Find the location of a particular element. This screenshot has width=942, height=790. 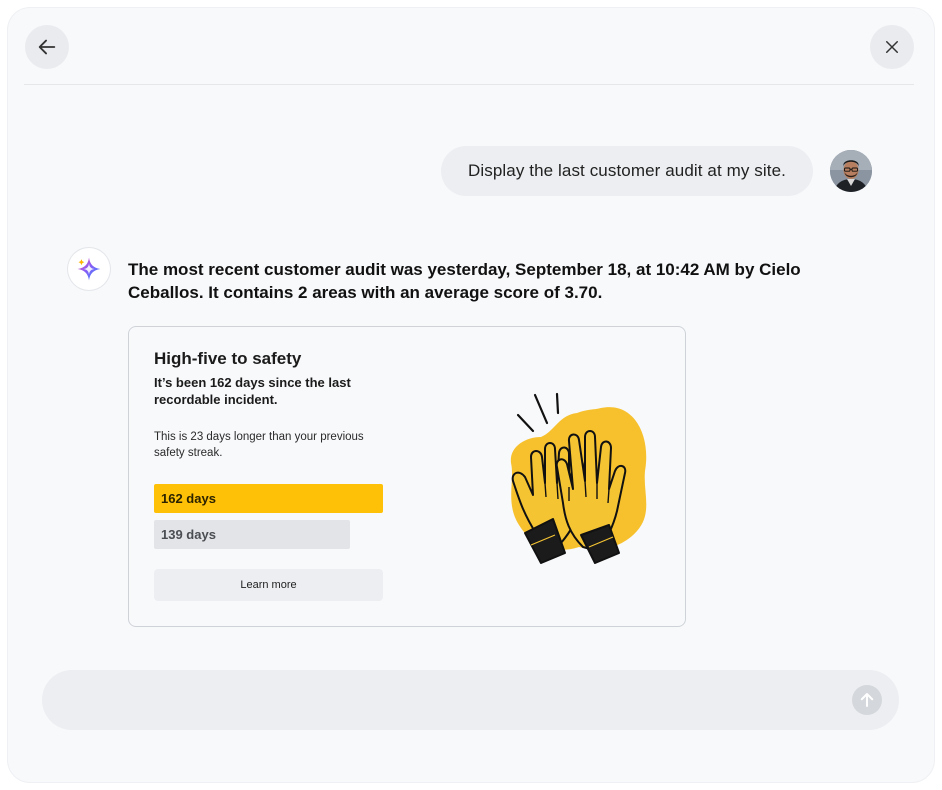

close-icon is located at coordinates (892, 47).